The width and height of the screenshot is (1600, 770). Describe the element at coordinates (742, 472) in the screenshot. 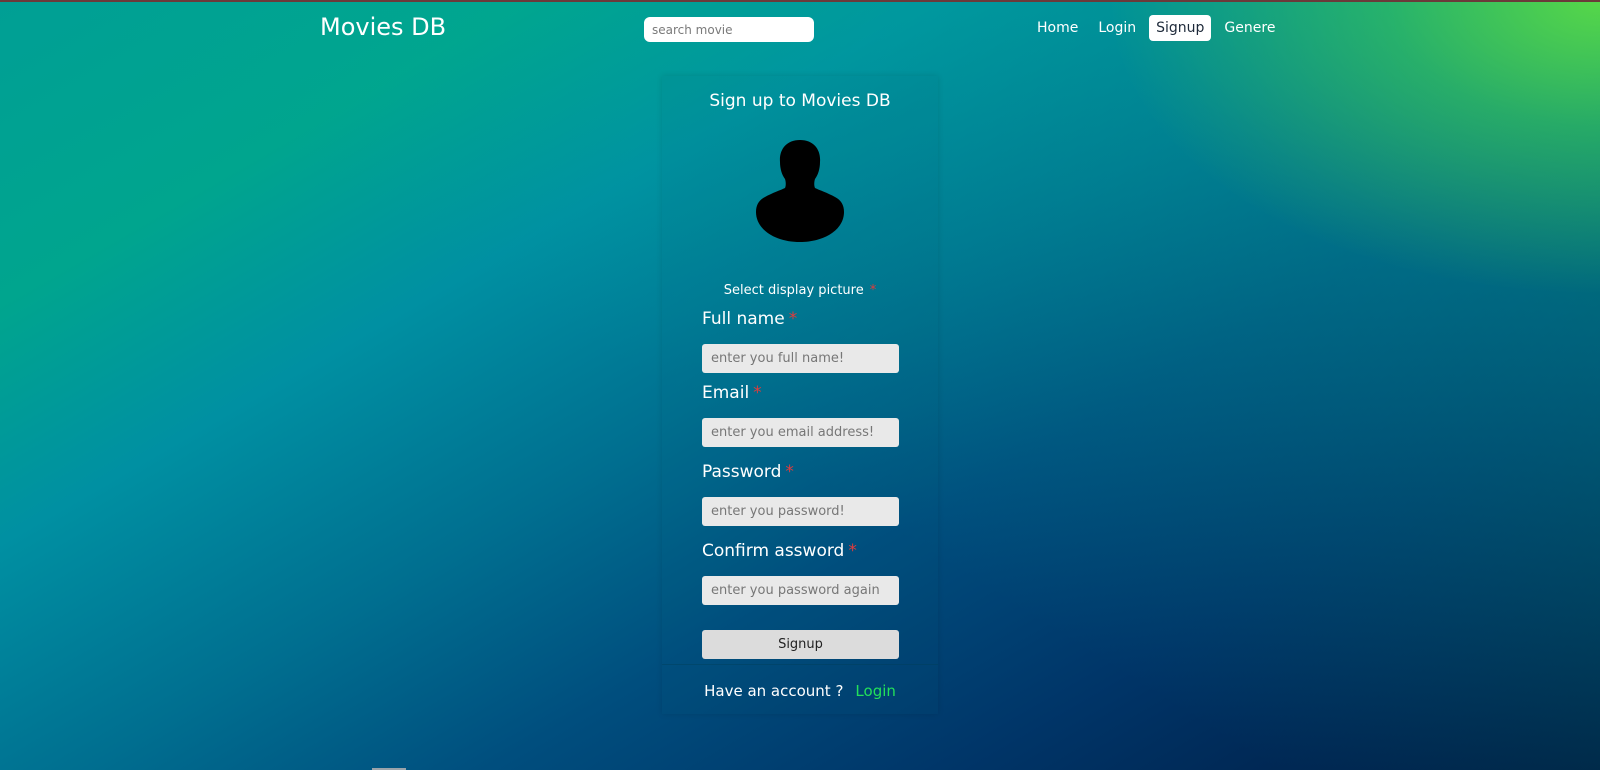

I see `password-label-text: Password` at that location.